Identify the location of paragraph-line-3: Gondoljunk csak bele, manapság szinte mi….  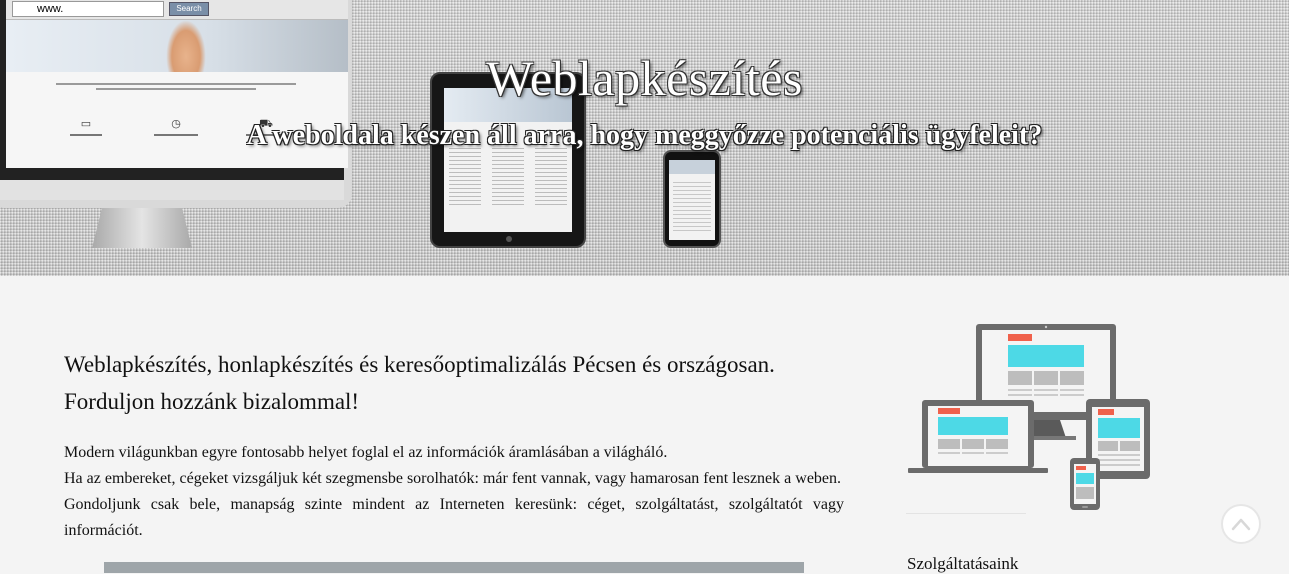
(454, 517).